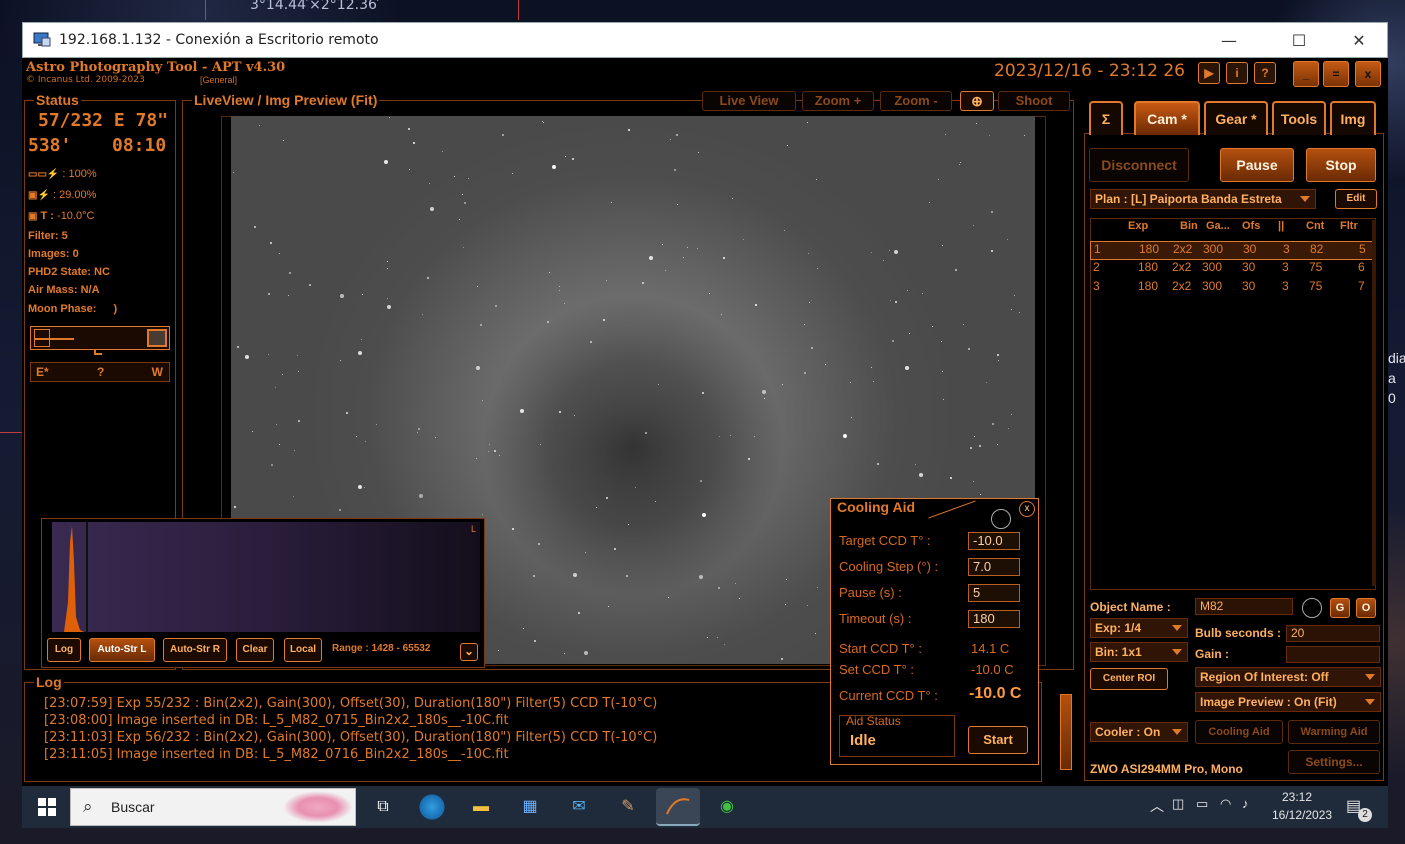 The width and height of the screenshot is (1405, 844). What do you see at coordinates (579, 807) in the screenshot?
I see `mail-icon: ✉` at bounding box center [579, 807].